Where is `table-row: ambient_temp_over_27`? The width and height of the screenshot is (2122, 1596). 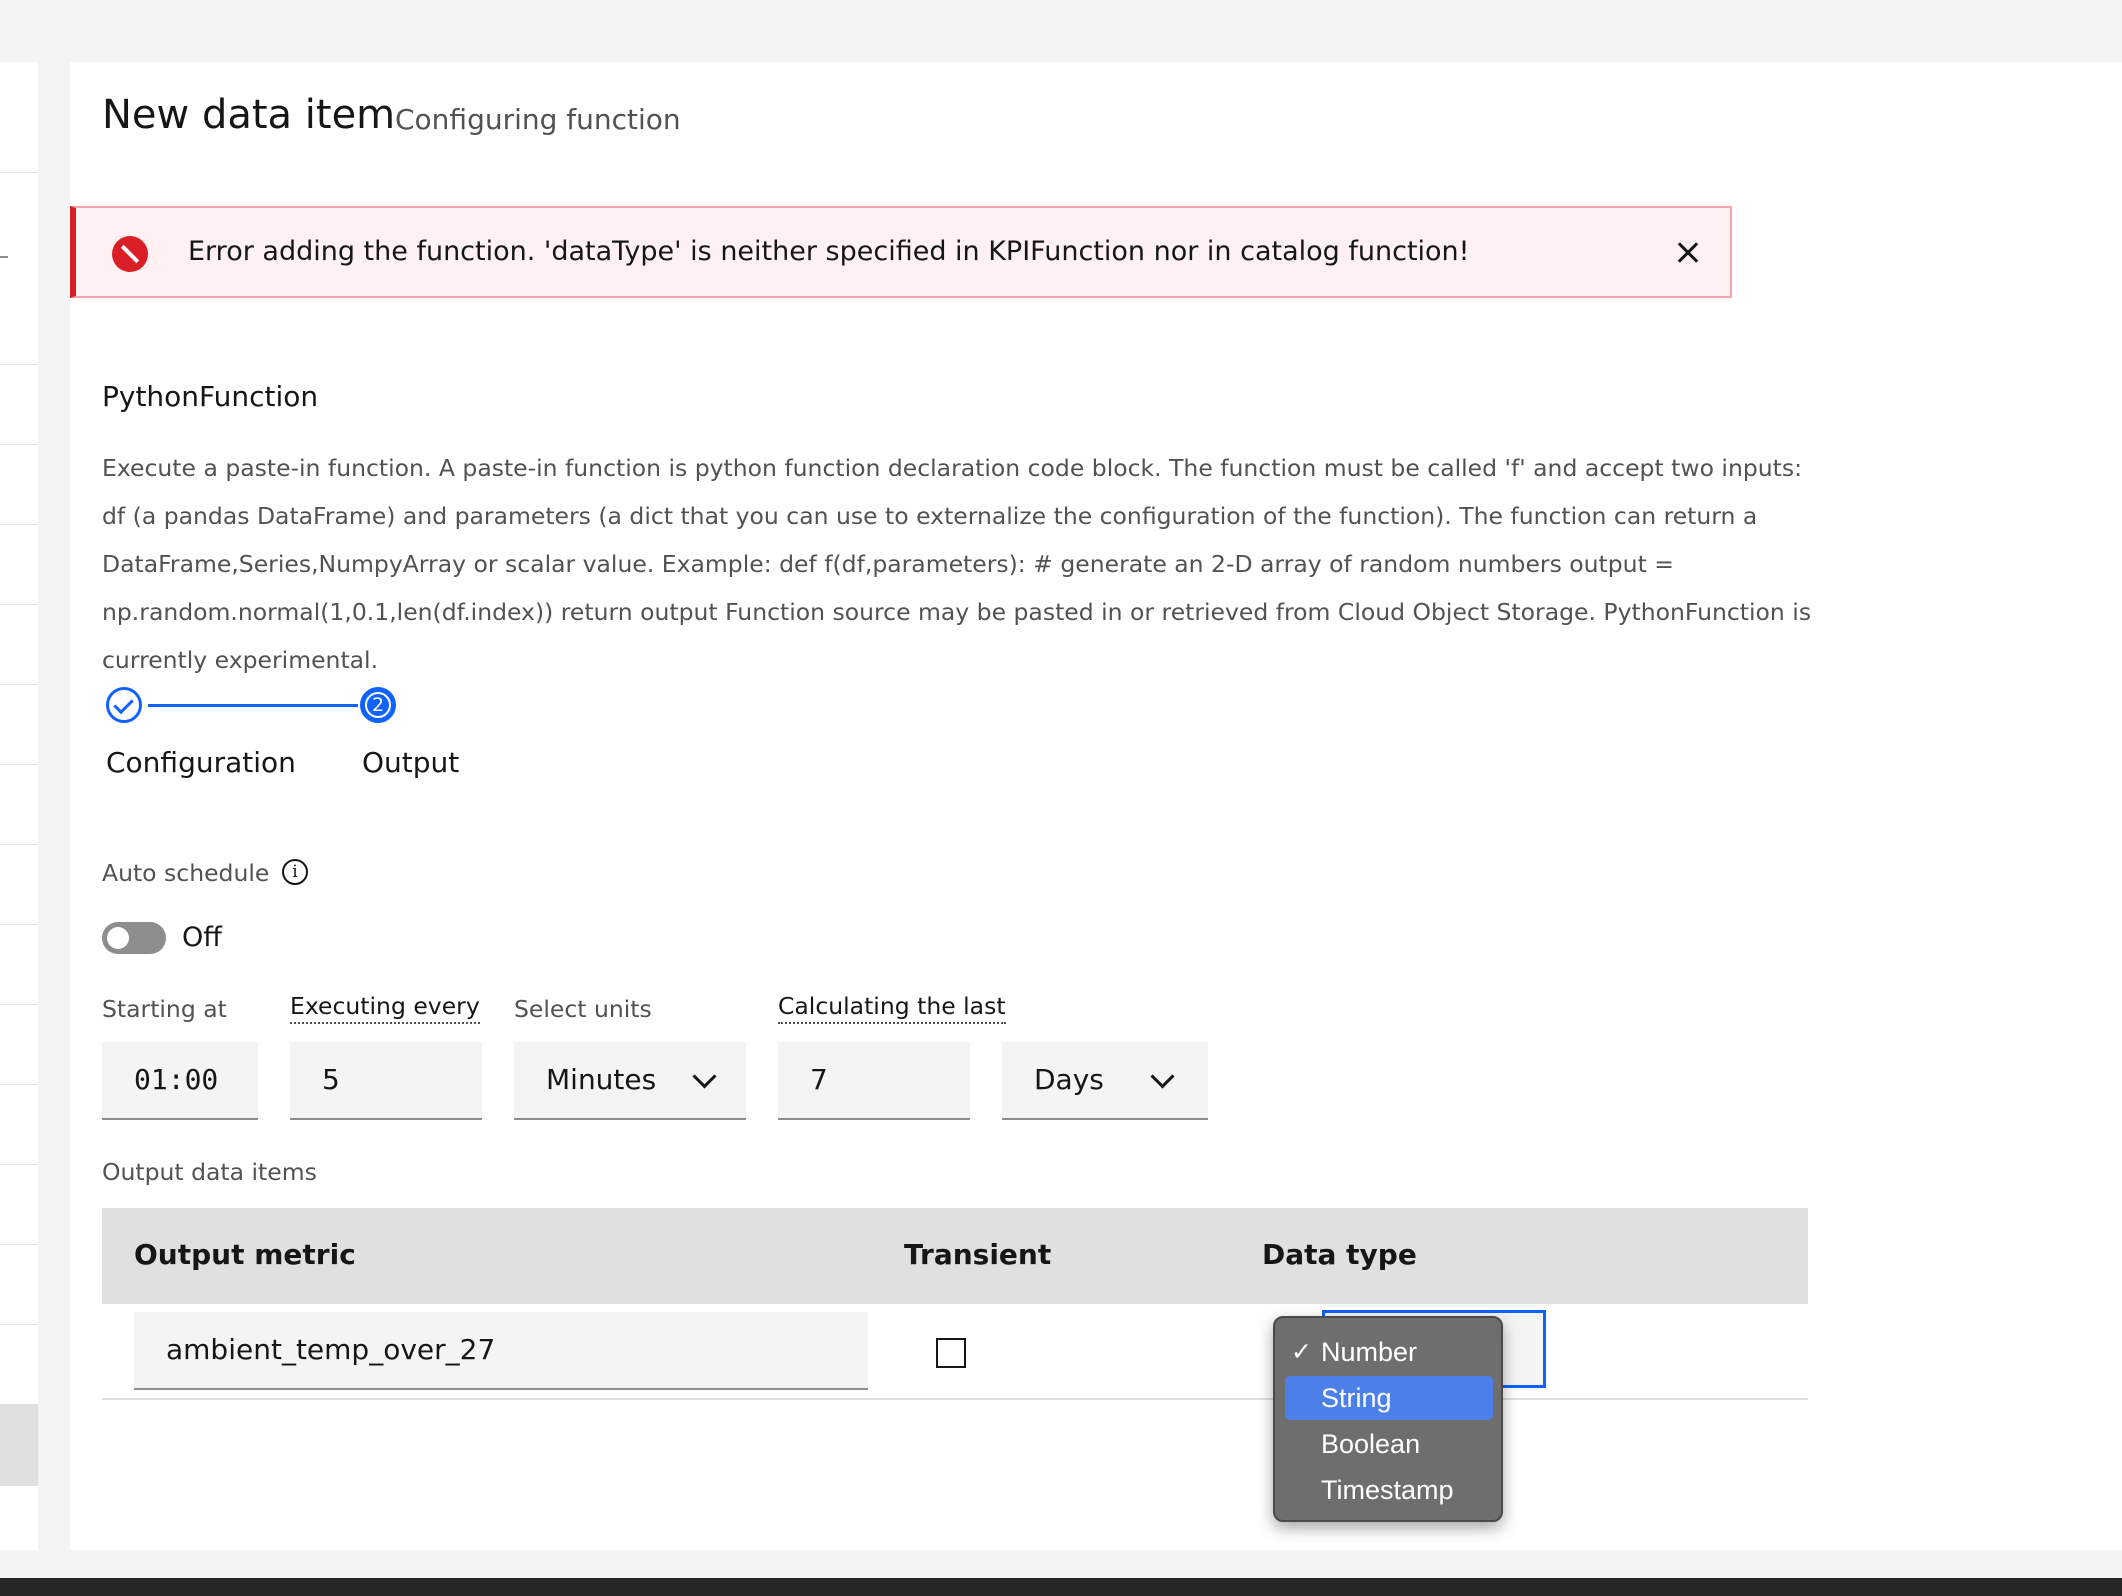 table-row: ambient_temp_over_27 is located at coordinates (955, 1352).